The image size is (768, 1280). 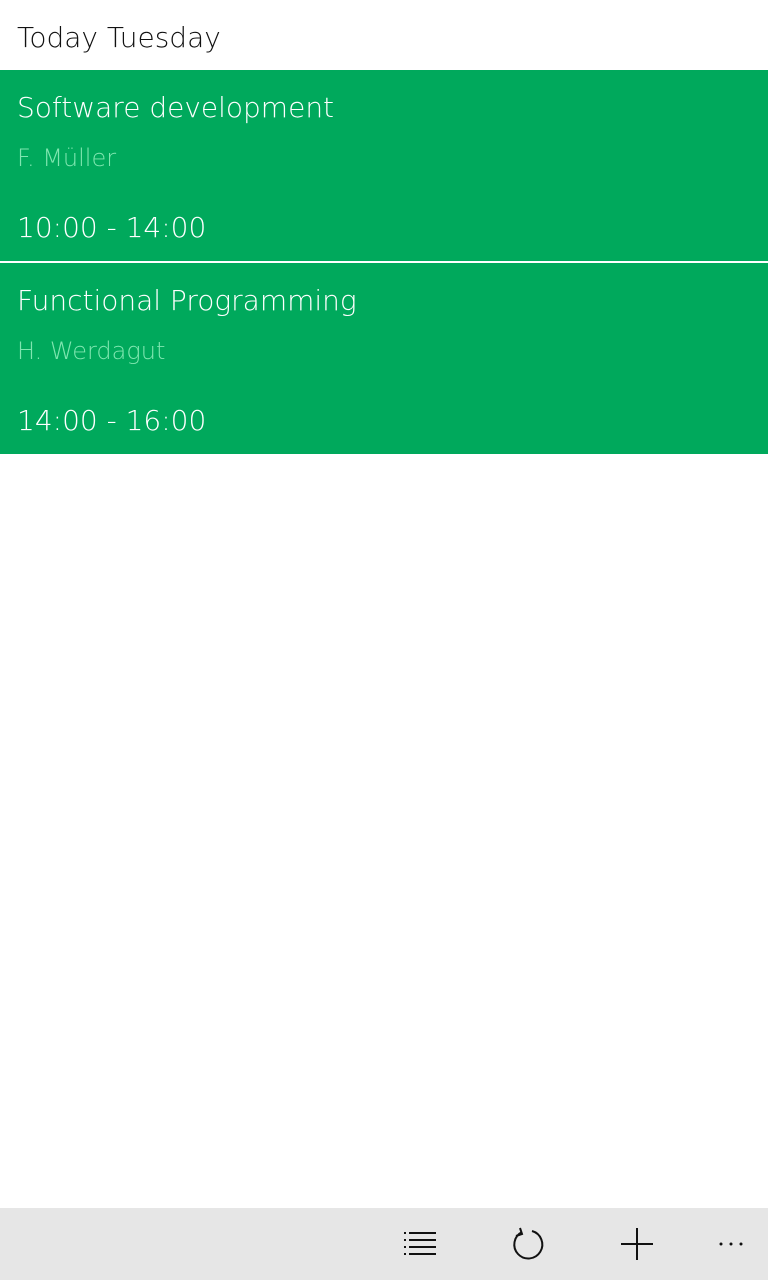 I want to click on list-icon, so click(x=420, y=1244).